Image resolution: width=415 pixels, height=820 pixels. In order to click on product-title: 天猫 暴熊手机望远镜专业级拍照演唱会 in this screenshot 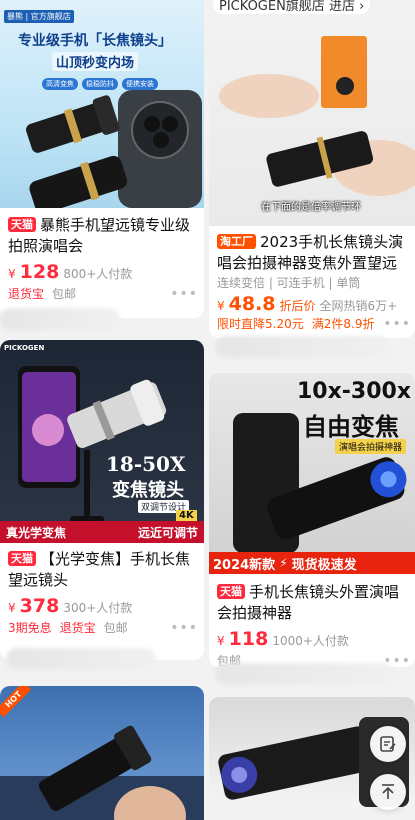, I will do `click(102, 236)`.